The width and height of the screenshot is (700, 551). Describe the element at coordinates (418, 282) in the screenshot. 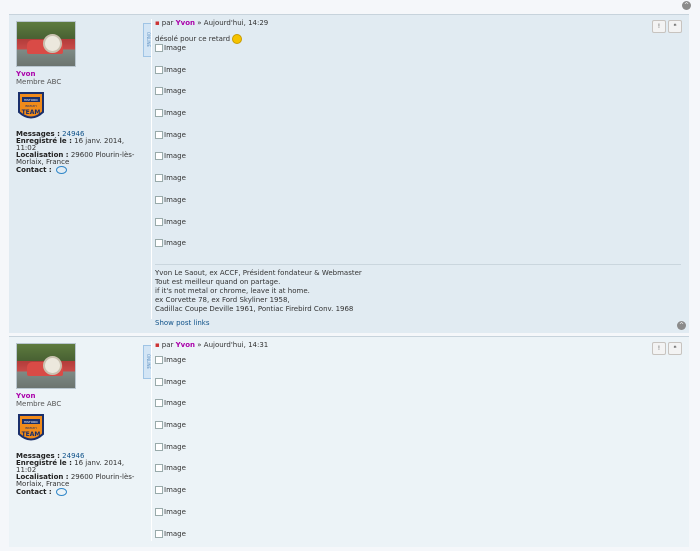

I see `signature-line: Tout est meilleur quand on partage.` at that location.